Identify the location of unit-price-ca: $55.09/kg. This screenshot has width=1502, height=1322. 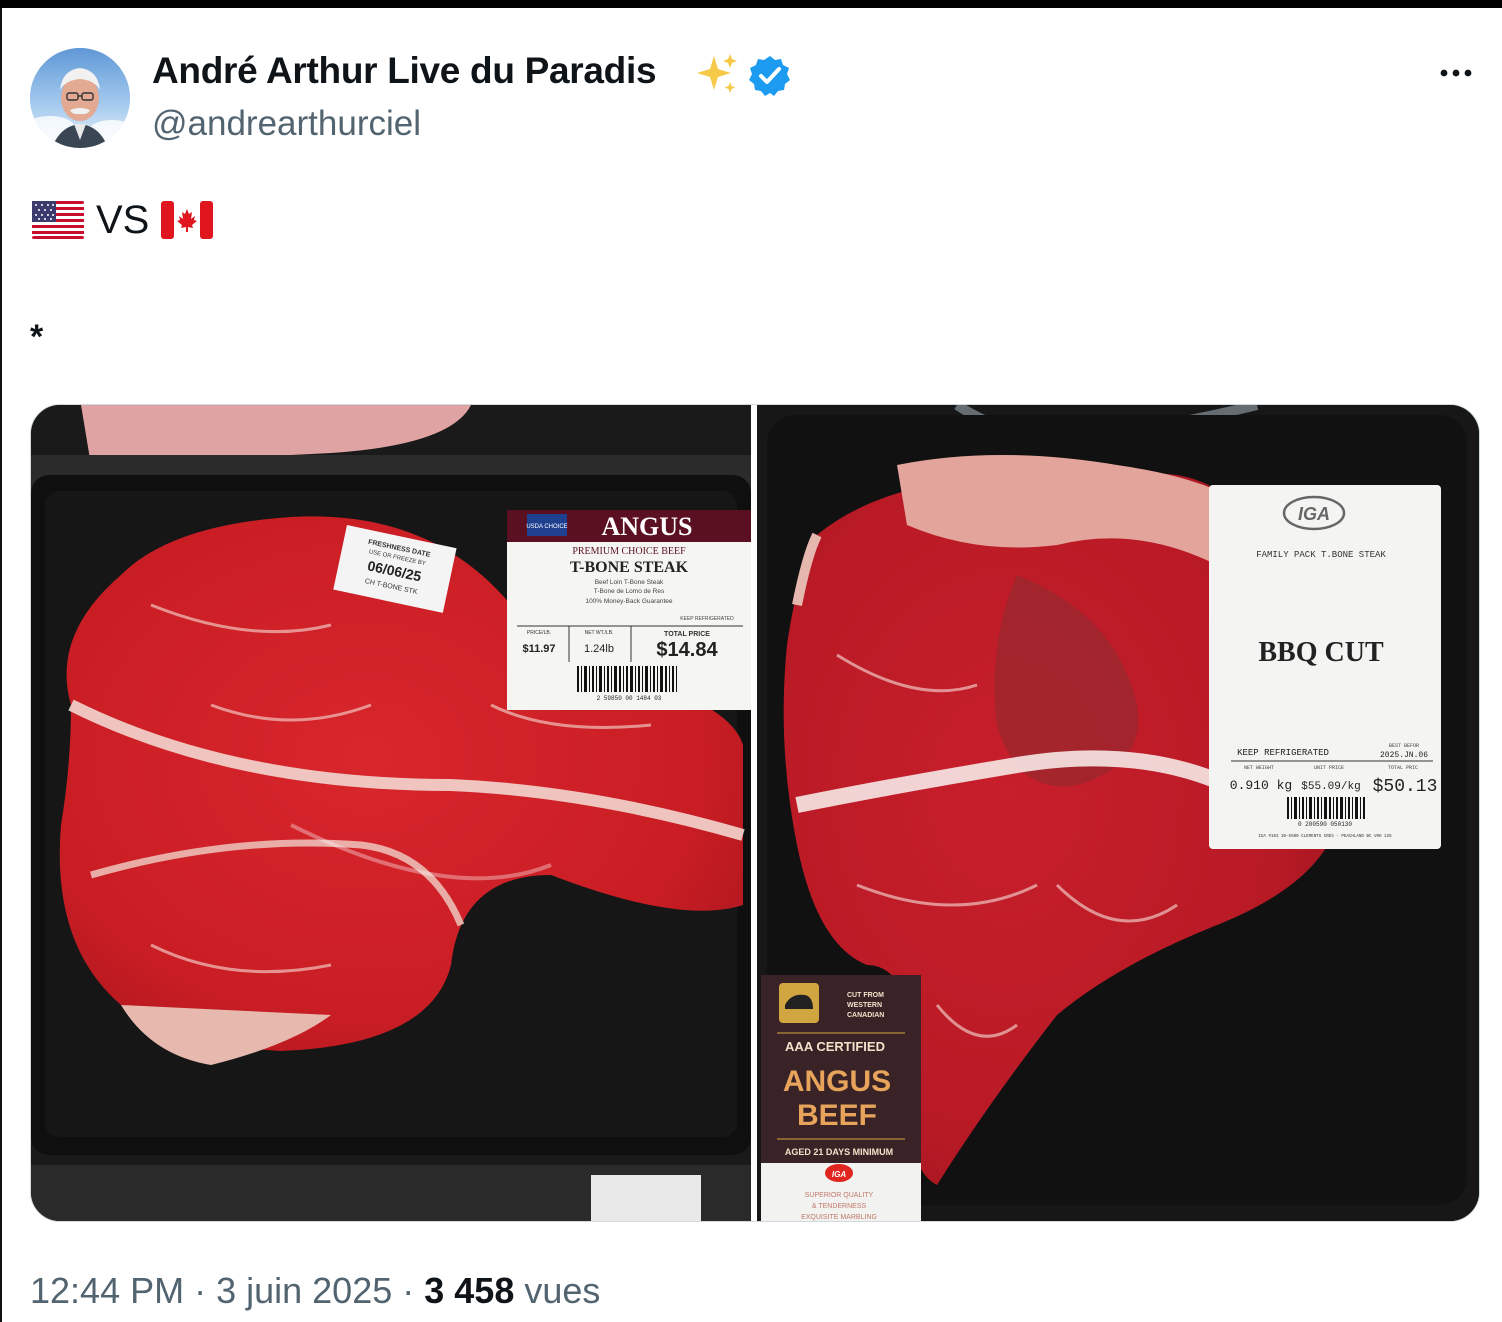
(1330, 787).